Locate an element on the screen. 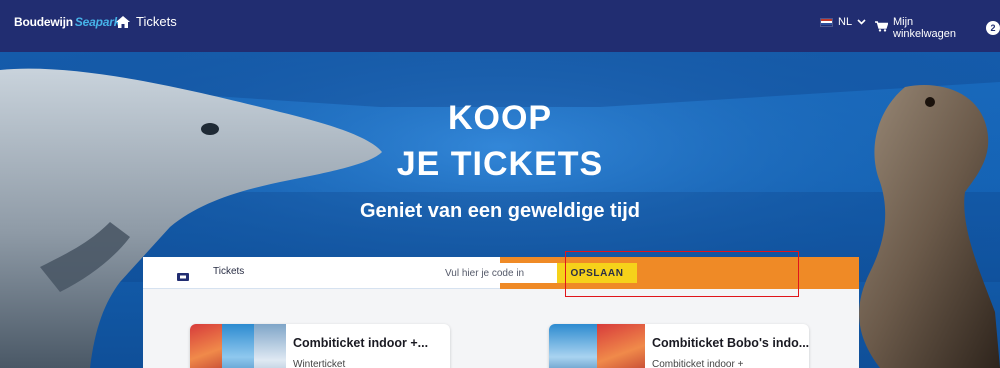  hero-subtitle: Geniet van een geweldige tijd is located at coordinates (500, 211).